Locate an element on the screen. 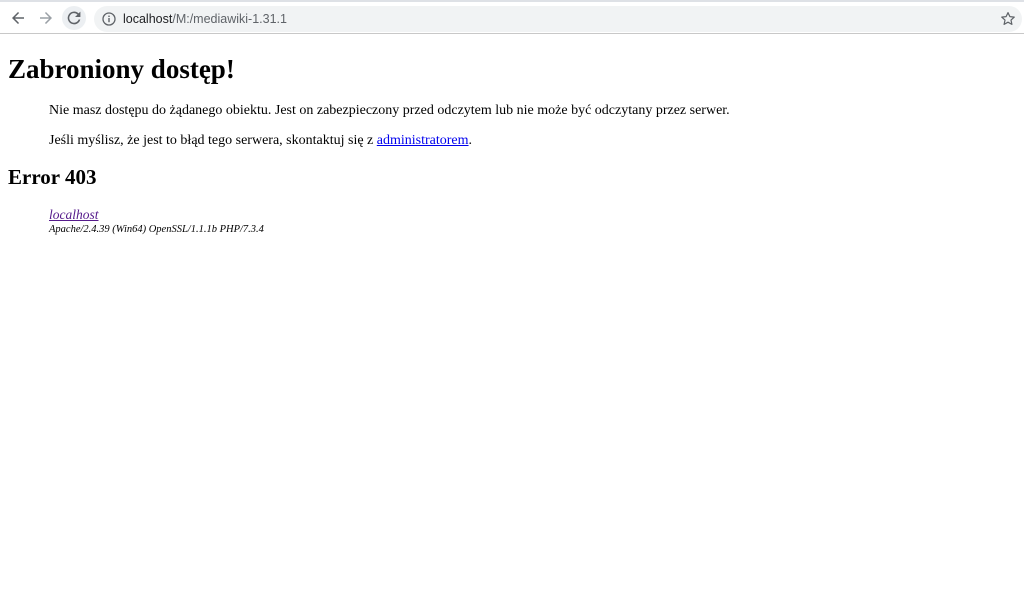 The width and height of the screenshot is (1024, 604). administrator-link: administratorem is located at coordinates (423, 140).